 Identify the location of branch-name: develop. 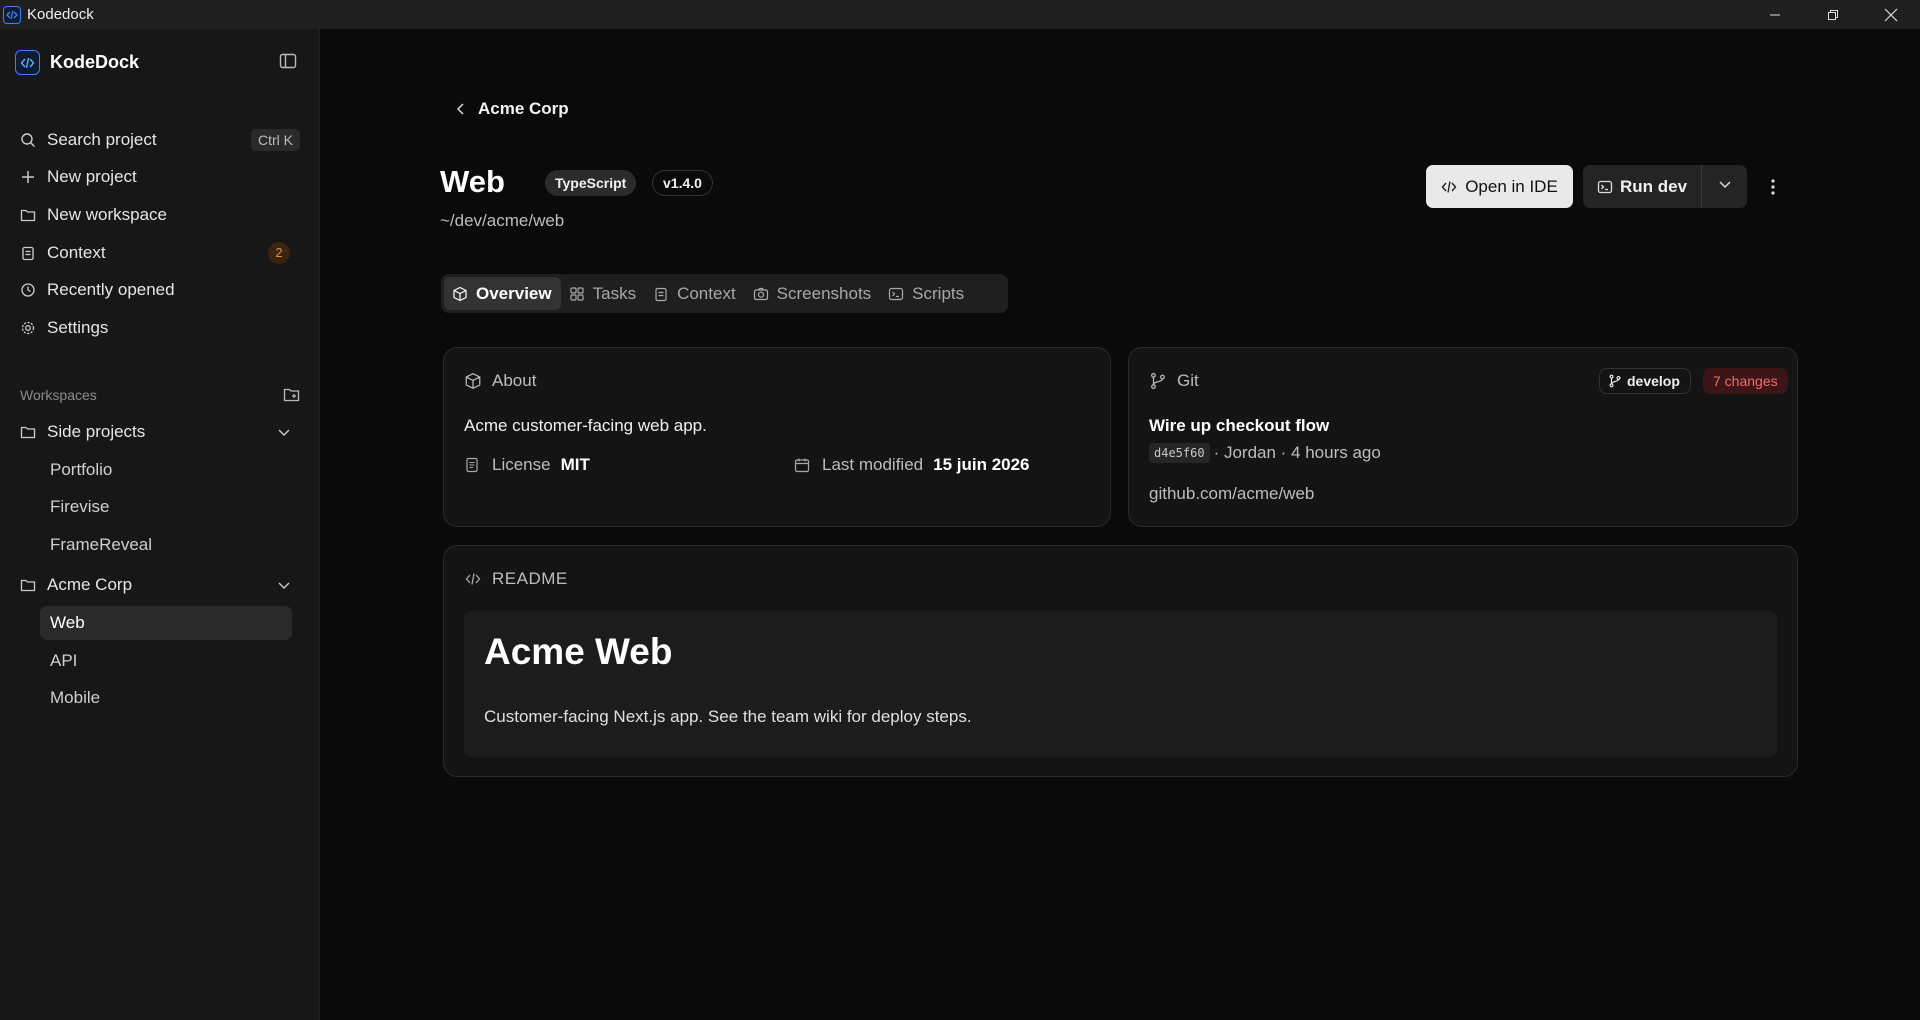
(1653, 381).